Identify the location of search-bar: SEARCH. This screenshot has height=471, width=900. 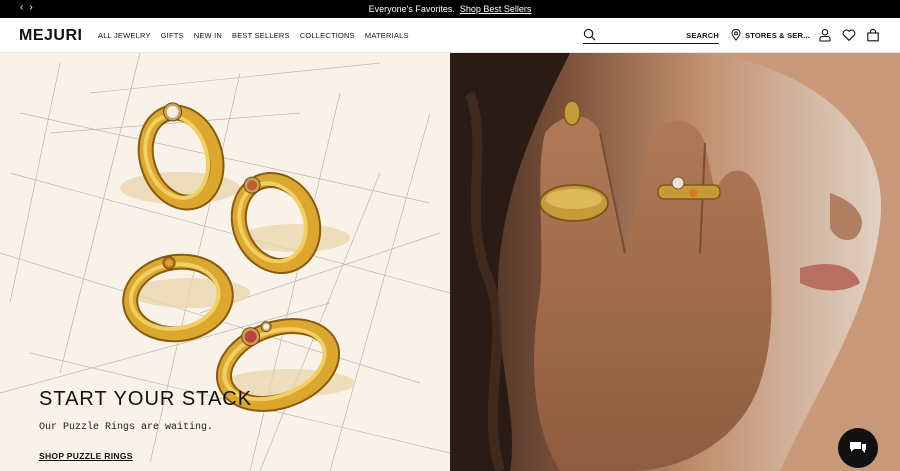
(651, 35).